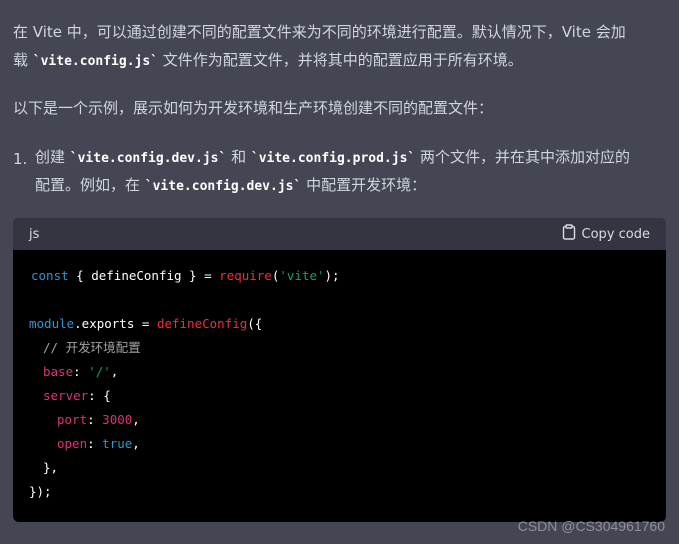  I want to click on code-line: module.exports = defineConfig({, so click(145, 324).